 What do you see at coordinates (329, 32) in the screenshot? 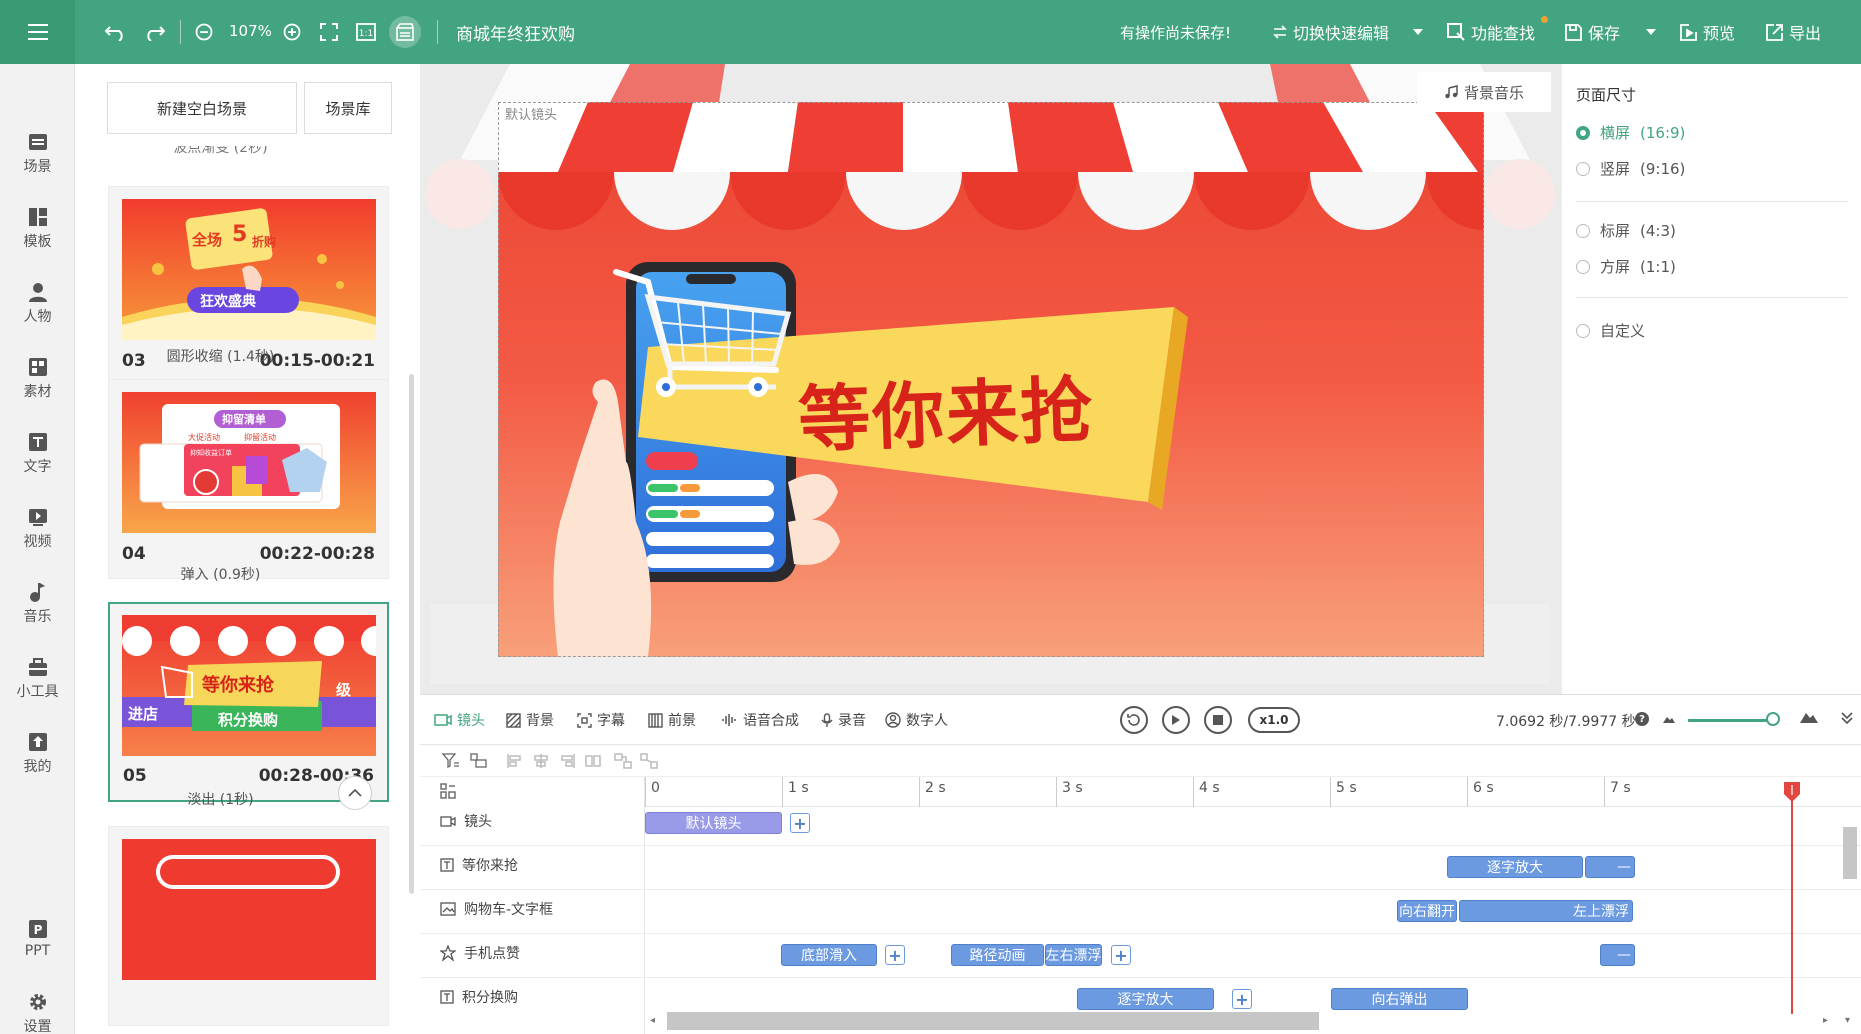
I see `fit-screen-icon` at bounding box center [329, 32].